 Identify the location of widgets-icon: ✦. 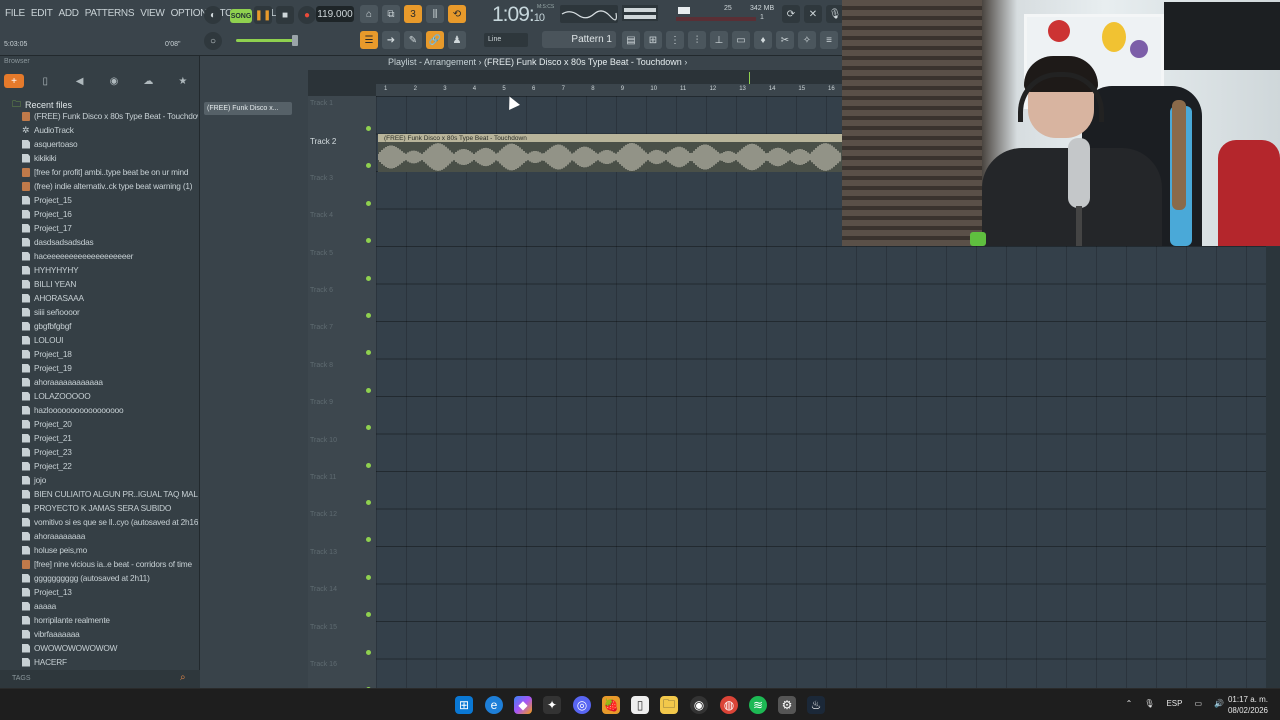
(552, 705).